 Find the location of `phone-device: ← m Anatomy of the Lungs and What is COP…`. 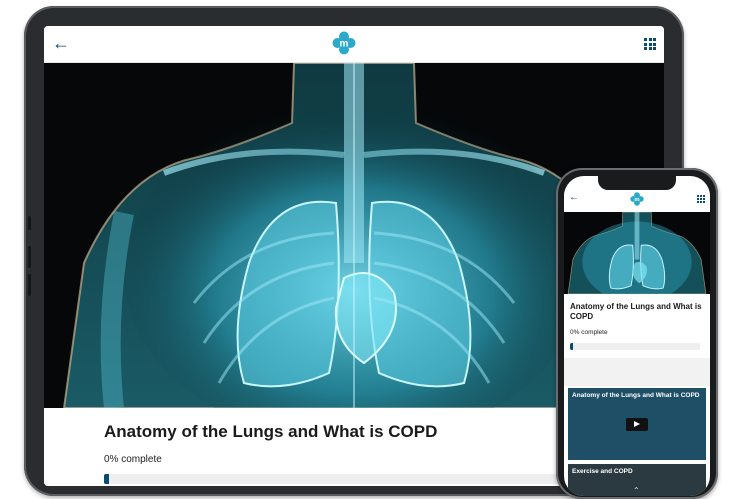

phone-device: ← m Anatomy of the Lungs and What is COP… is located at coordinates (637, 333).